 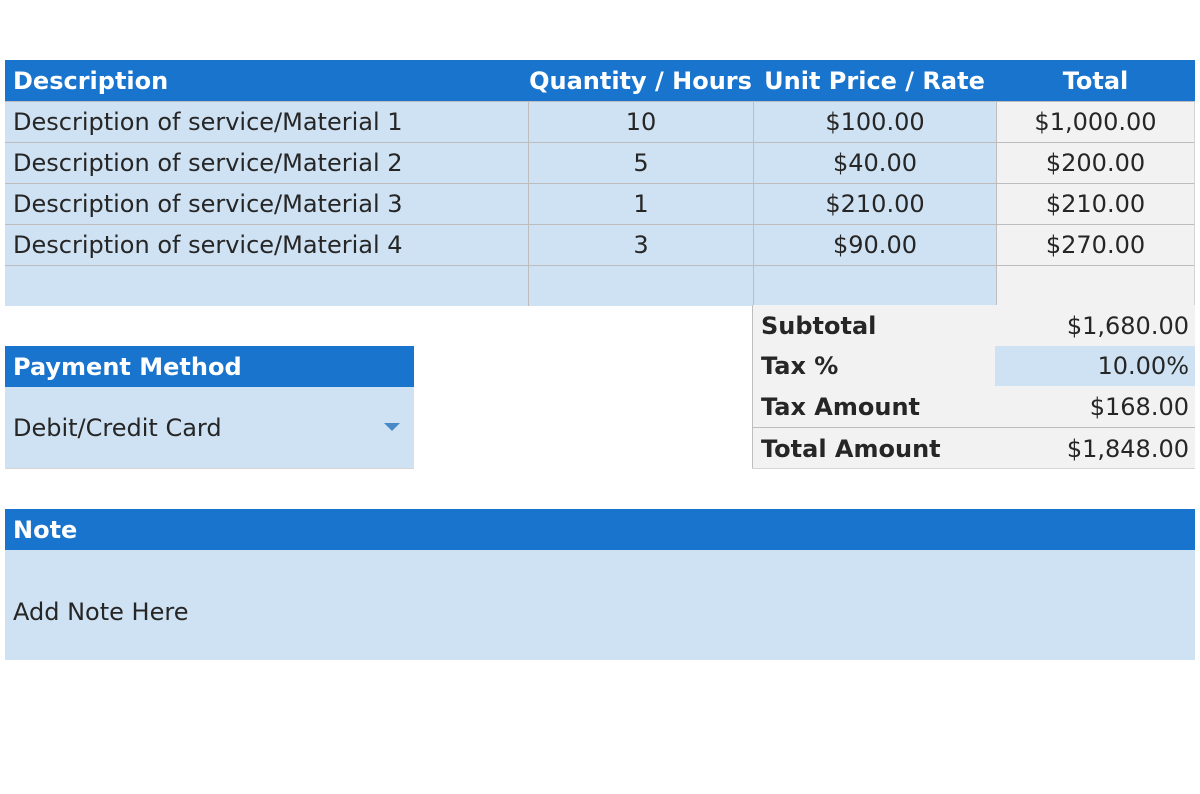 What do you see at coordinates (266, 80) in the screenshot?
I see `header-description: Description` at bounding box center [266, 80].